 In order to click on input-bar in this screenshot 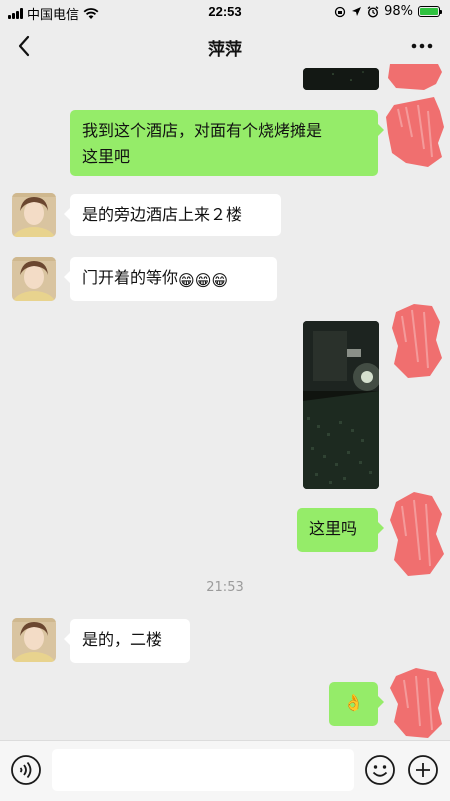, I will do `click(225, 770)`.